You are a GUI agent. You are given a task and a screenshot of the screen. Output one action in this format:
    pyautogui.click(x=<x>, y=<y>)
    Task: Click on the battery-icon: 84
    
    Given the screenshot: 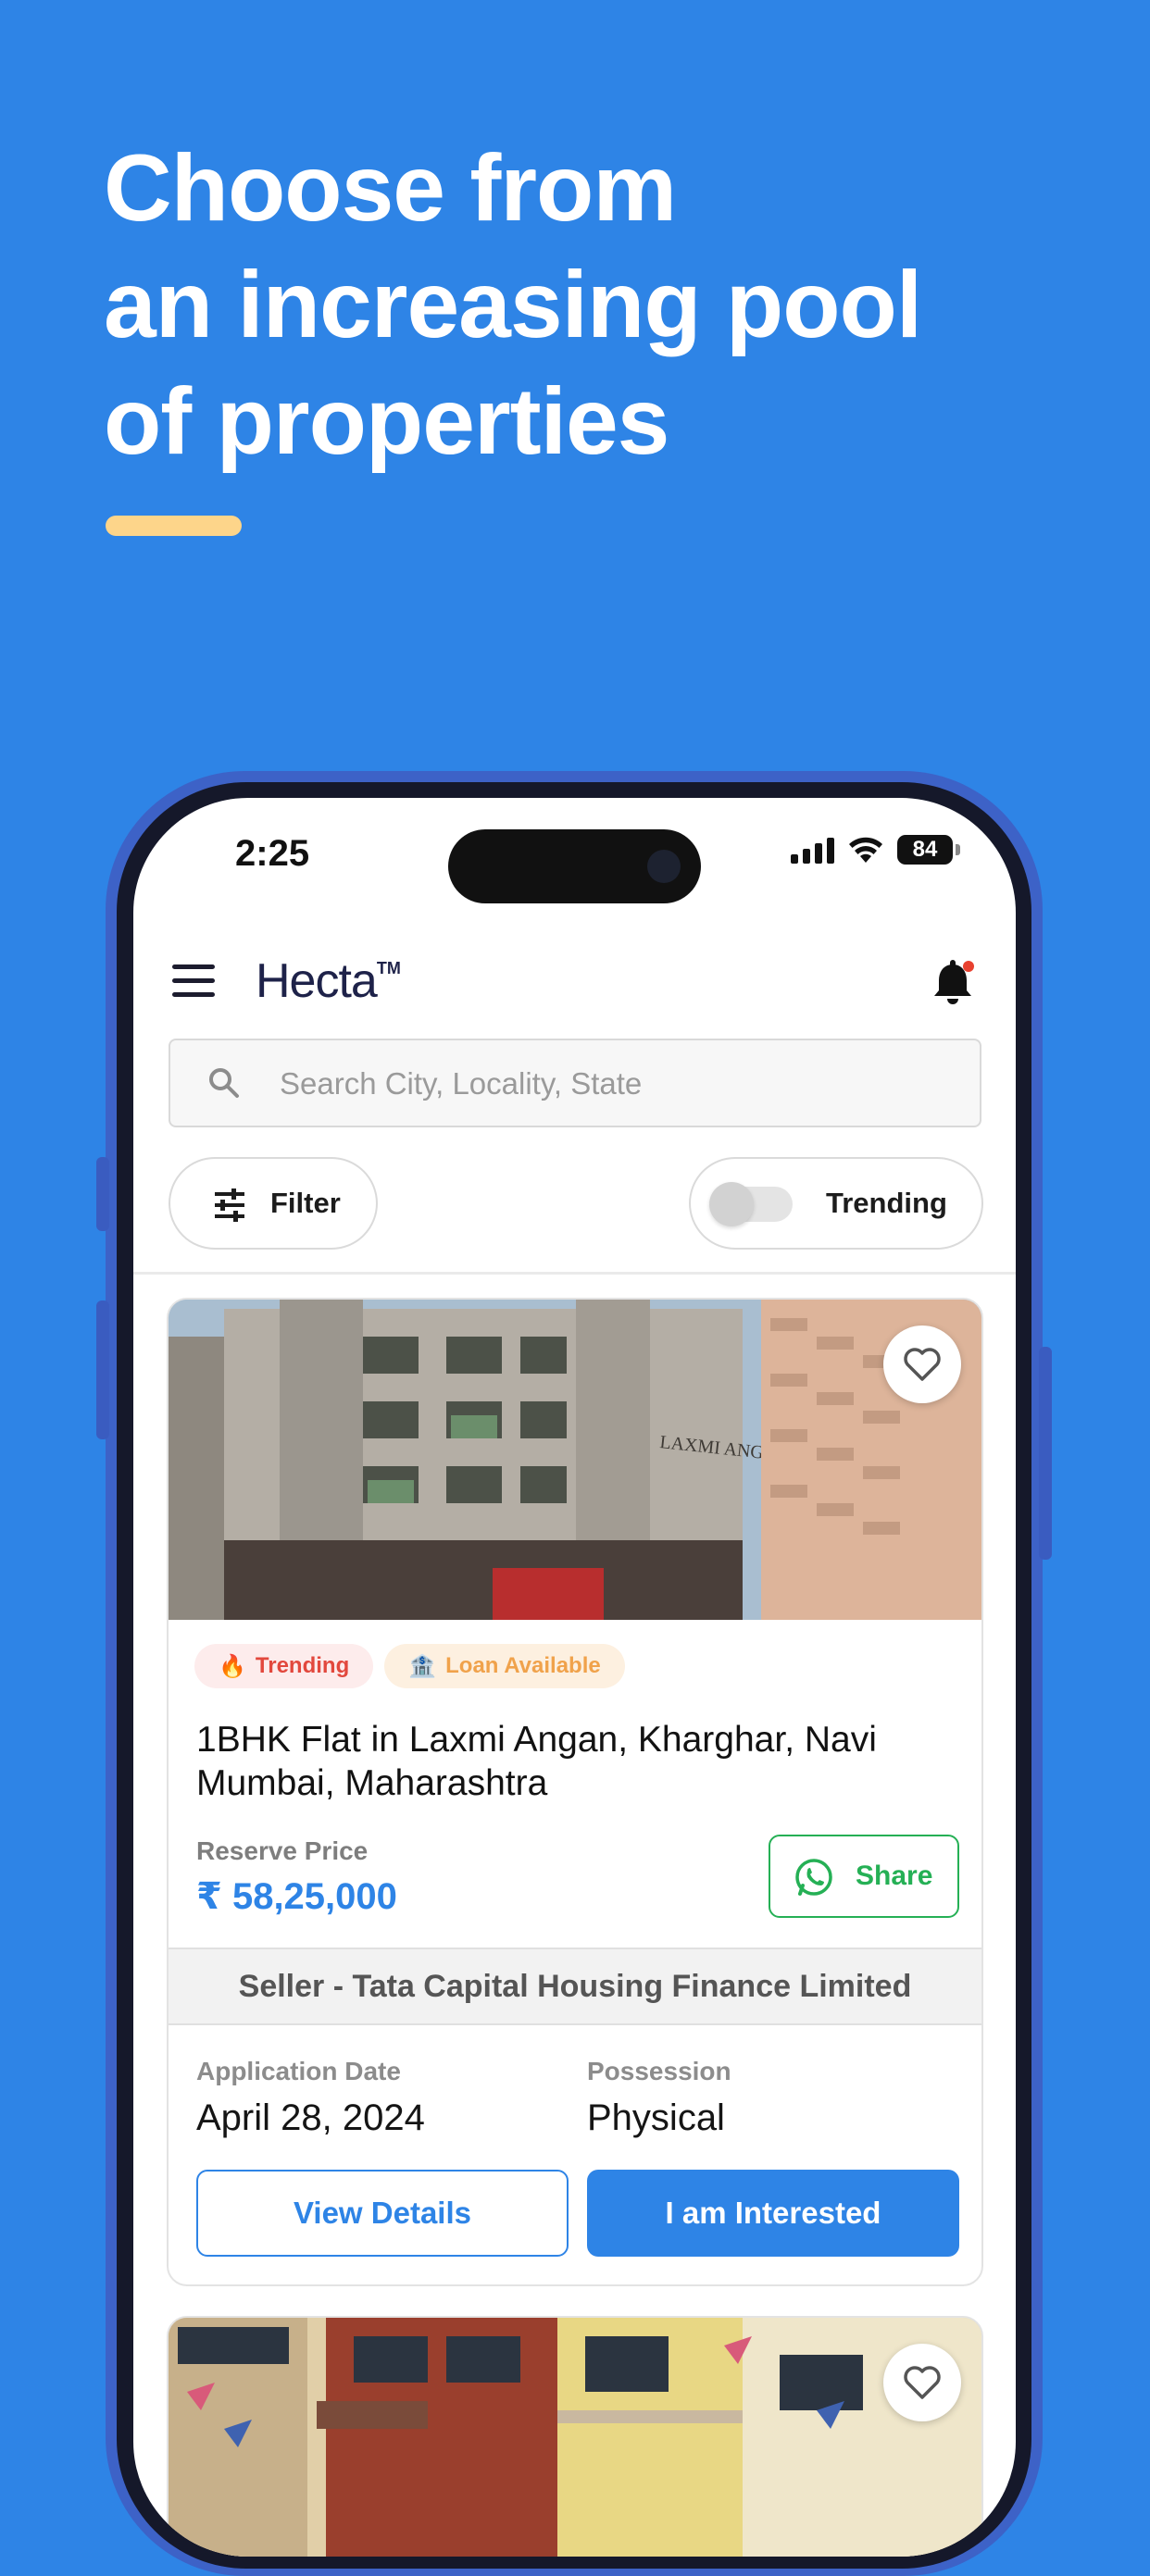 What is the action you would take?
    pyautogui.click(x=929, y=850)
    